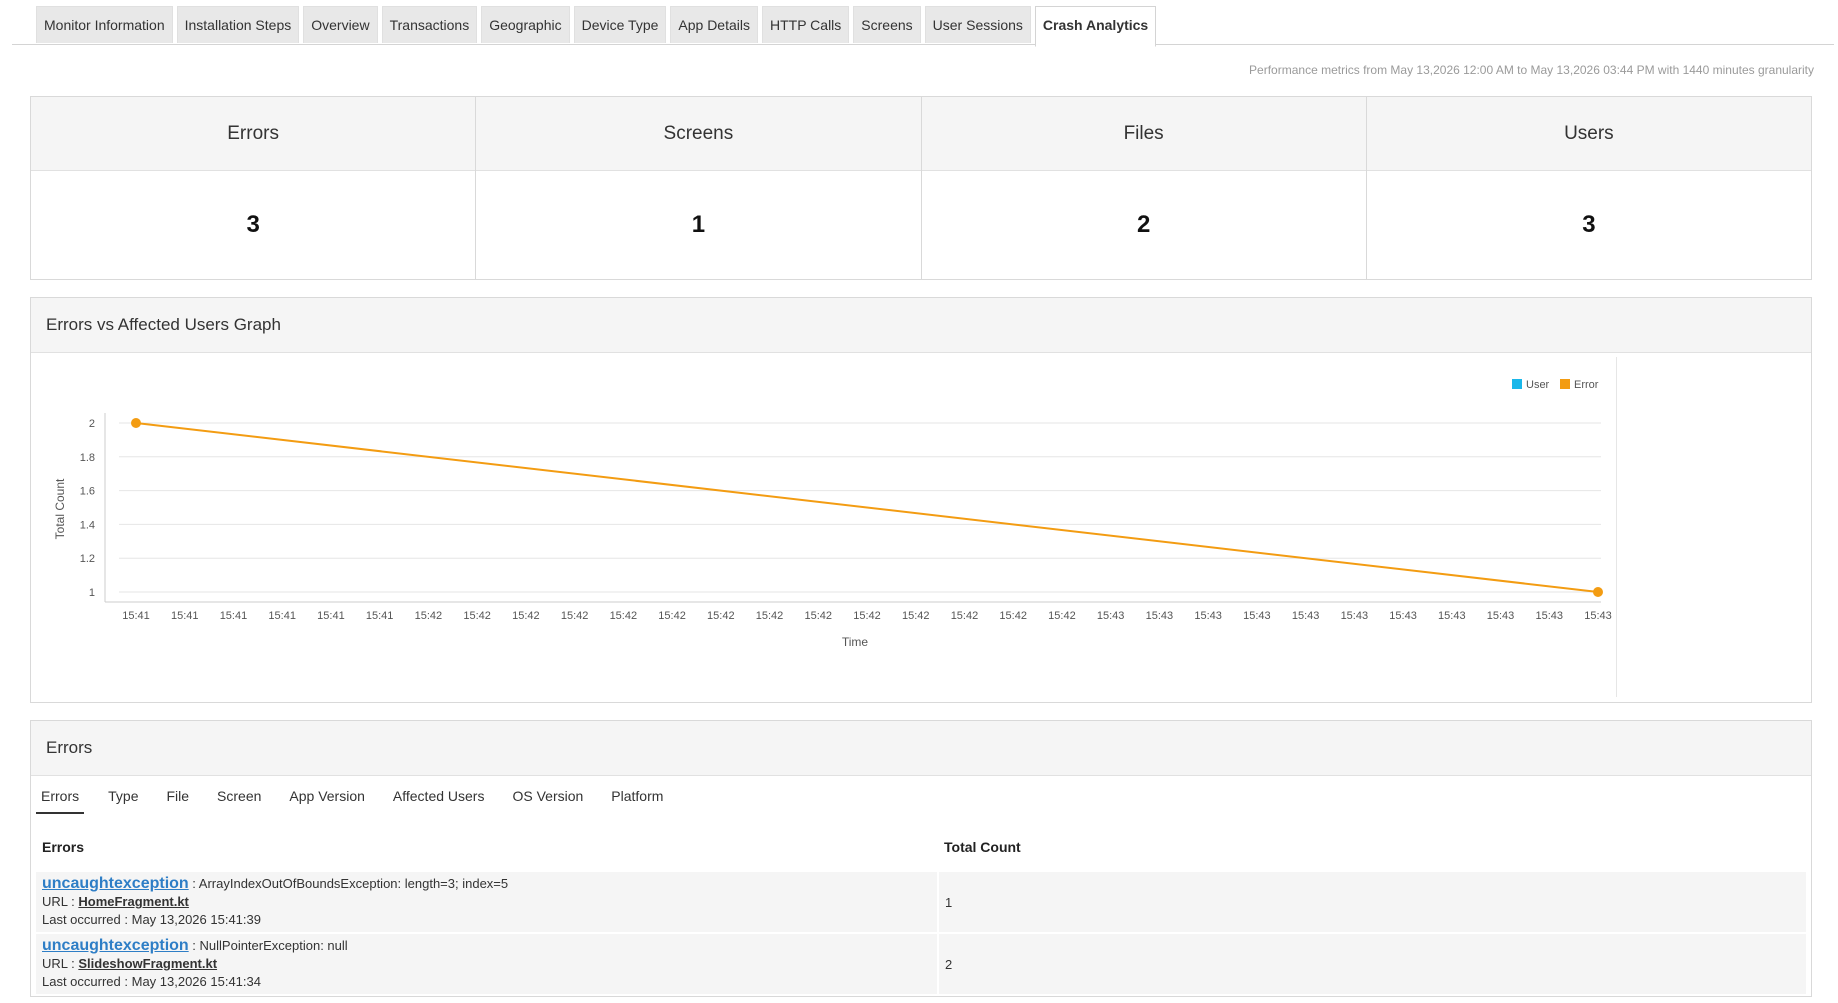 This screenshot has width=1838, height=1003. What do you see at coordinates (1588, 134) in the screenshot?
I see `stat-label: Users` at bounding box center [1588, 134].